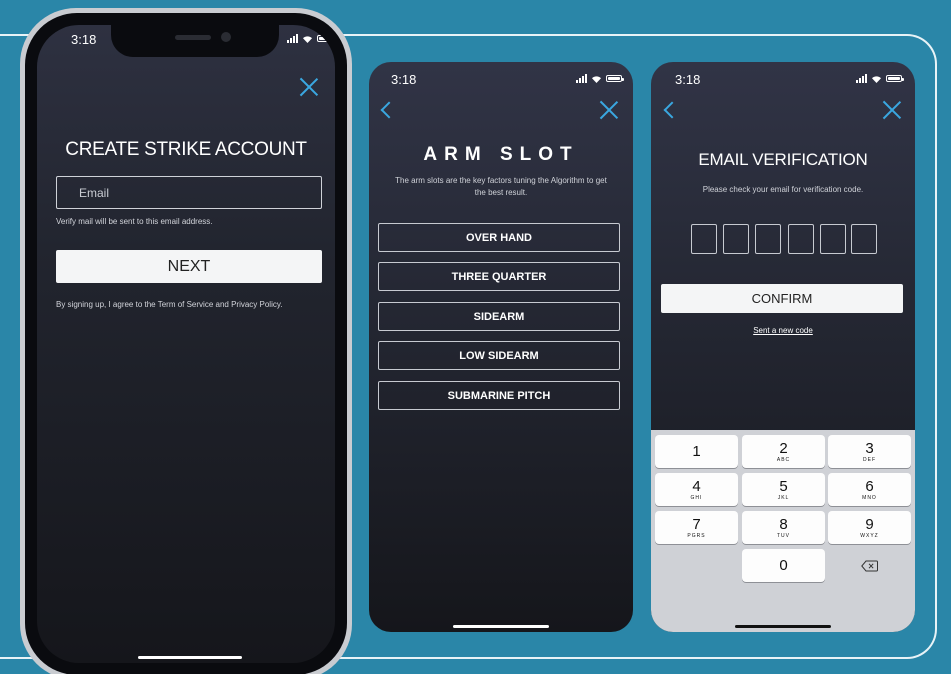 The image size is (951, 674). Describe the element at coordinates (696, 451) in the screenshot. I see `keypad-key-1: 1` at that location.